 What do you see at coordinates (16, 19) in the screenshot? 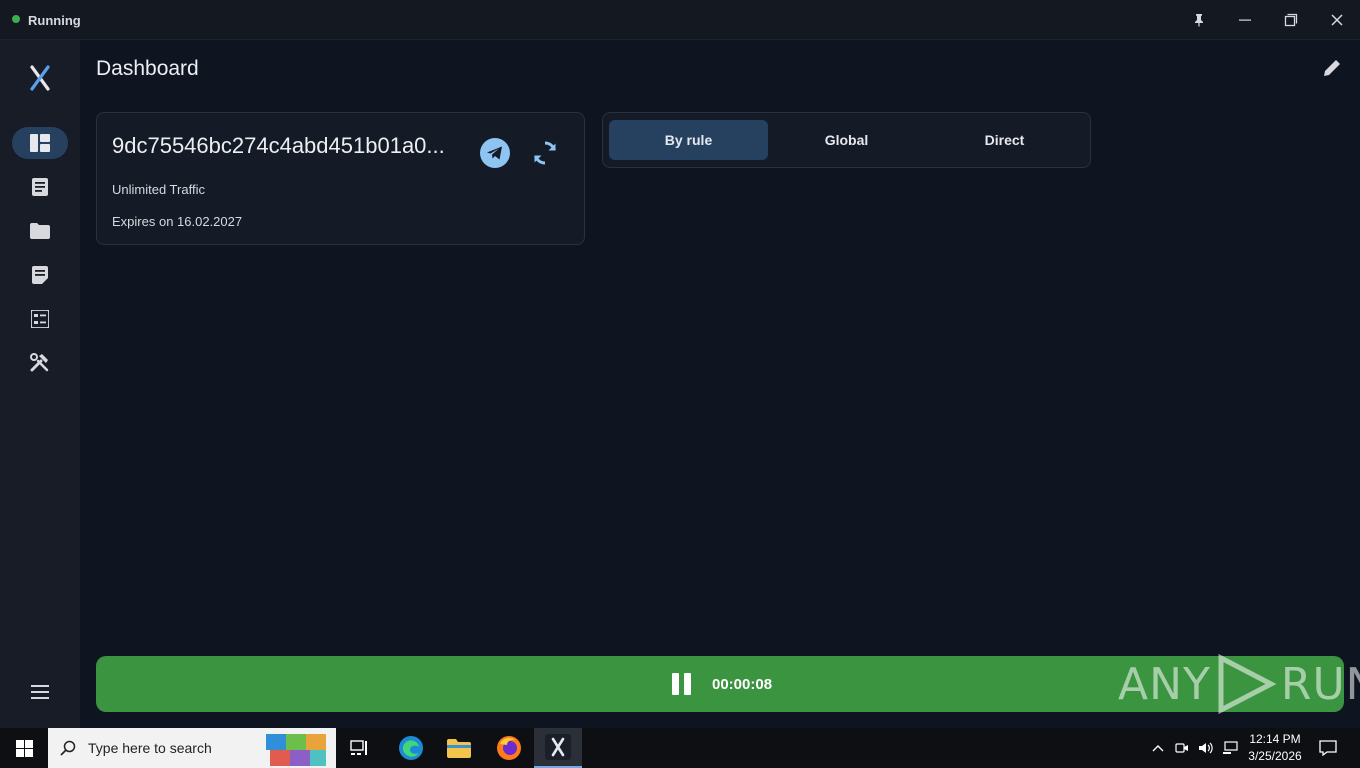
I see `status-indicator-icon` at bounding box center [16, 19].